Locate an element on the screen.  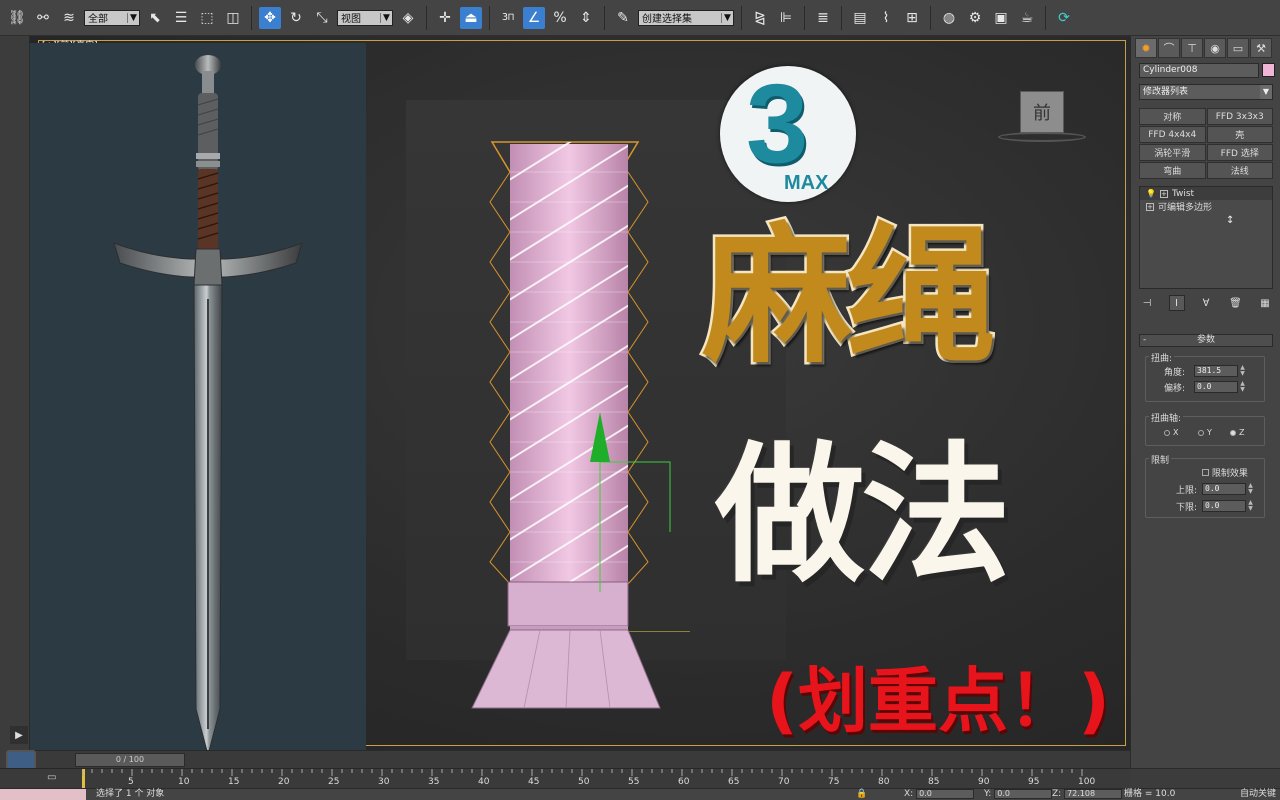
remove-modifier-icon: 🗑 is located at coordinates (1236, 303).